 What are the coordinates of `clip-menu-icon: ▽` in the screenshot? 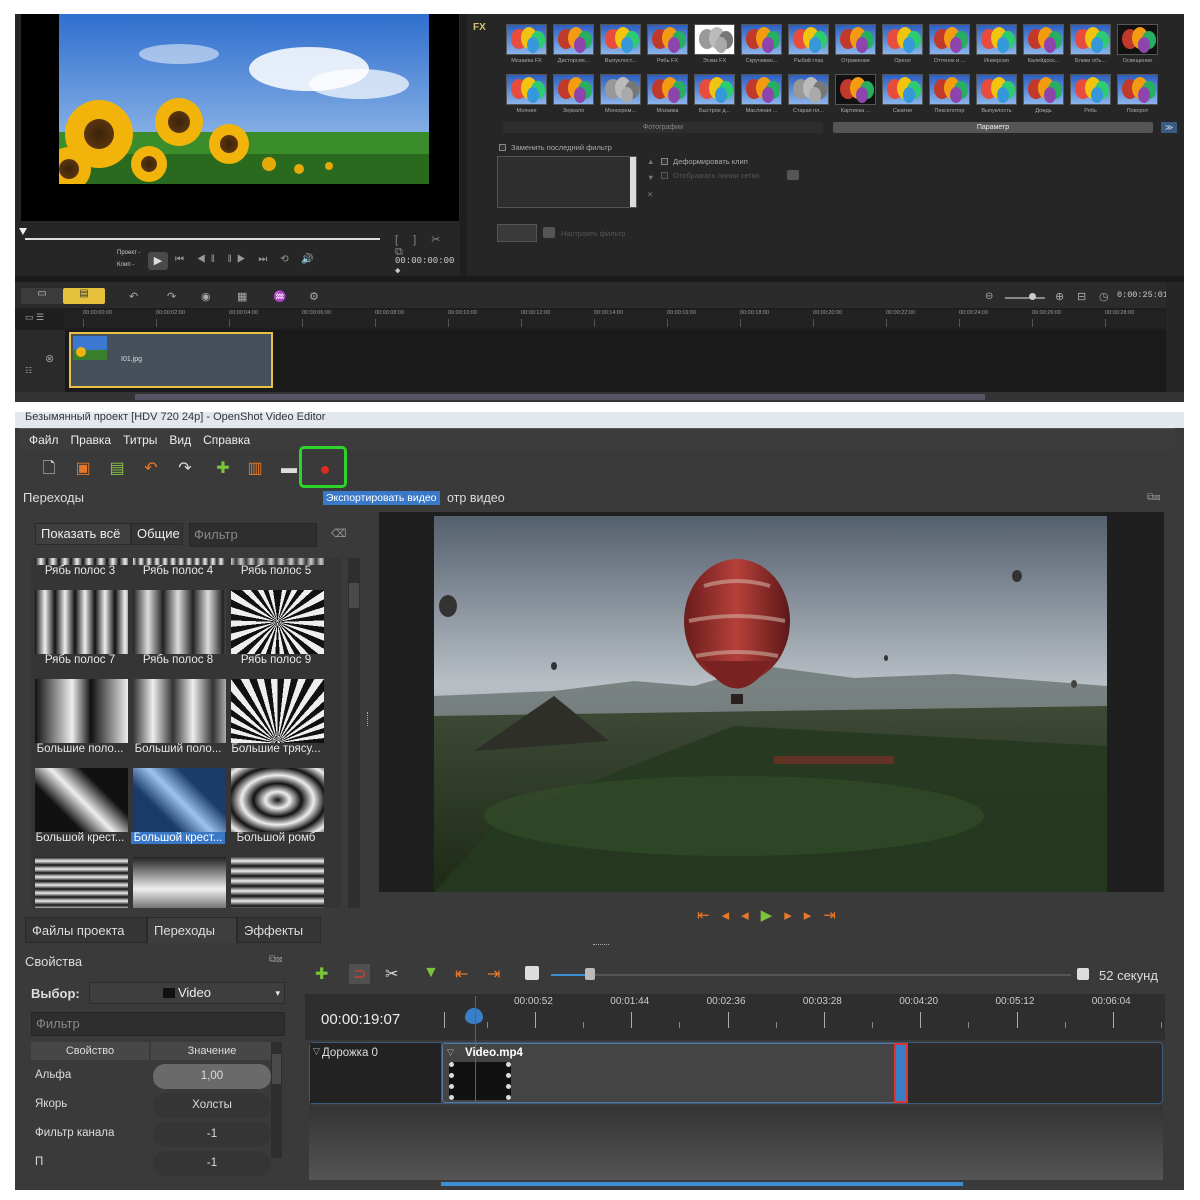 It's located at (450, 1052).